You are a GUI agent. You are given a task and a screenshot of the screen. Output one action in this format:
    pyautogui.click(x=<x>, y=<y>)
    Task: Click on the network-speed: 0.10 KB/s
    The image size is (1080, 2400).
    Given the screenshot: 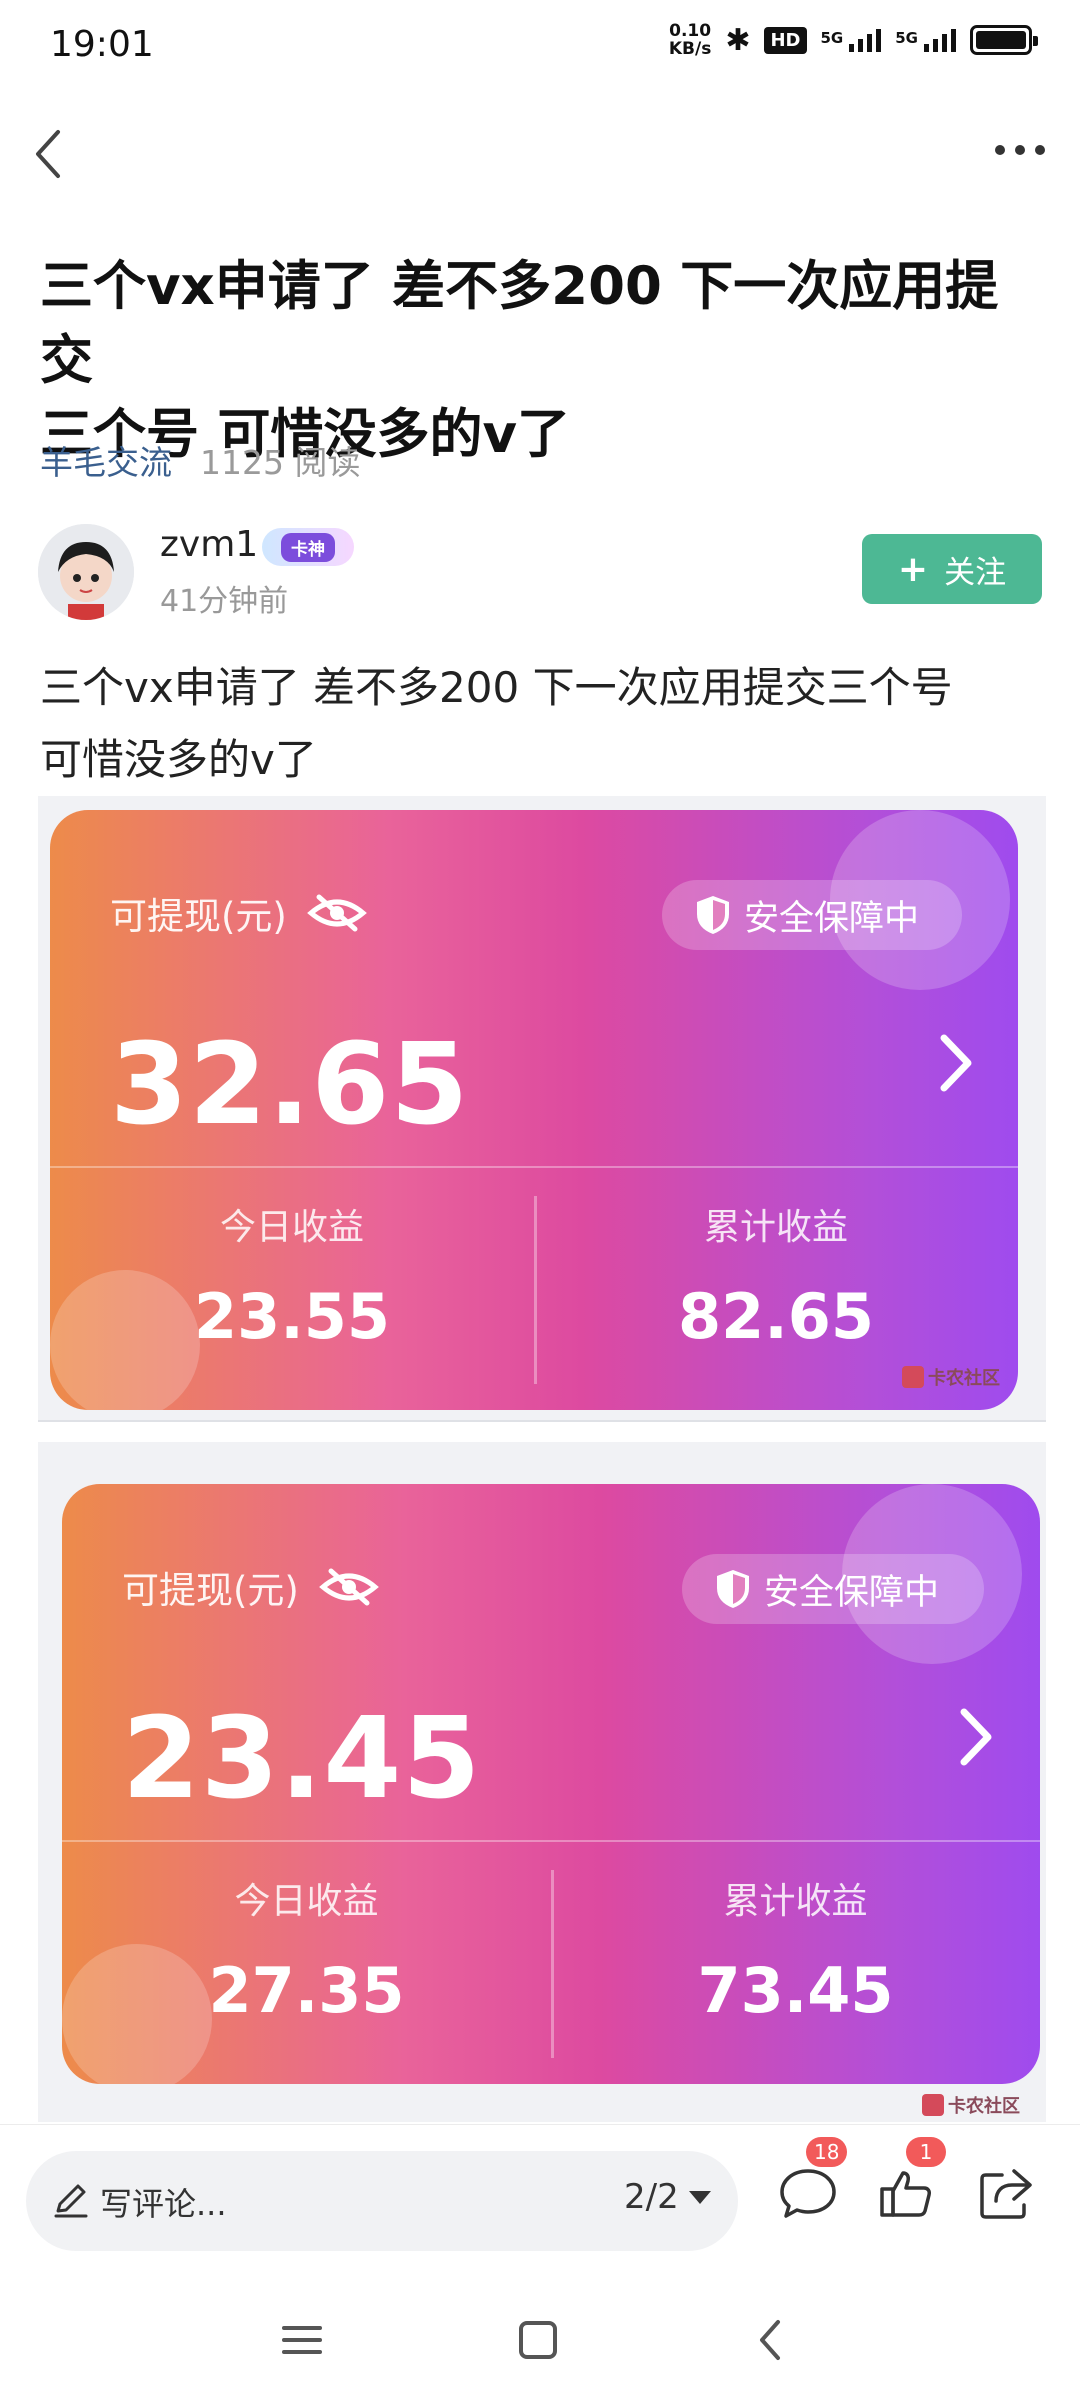 What is the action you would take?
    pyautogui.click(x=690, y=40)
    